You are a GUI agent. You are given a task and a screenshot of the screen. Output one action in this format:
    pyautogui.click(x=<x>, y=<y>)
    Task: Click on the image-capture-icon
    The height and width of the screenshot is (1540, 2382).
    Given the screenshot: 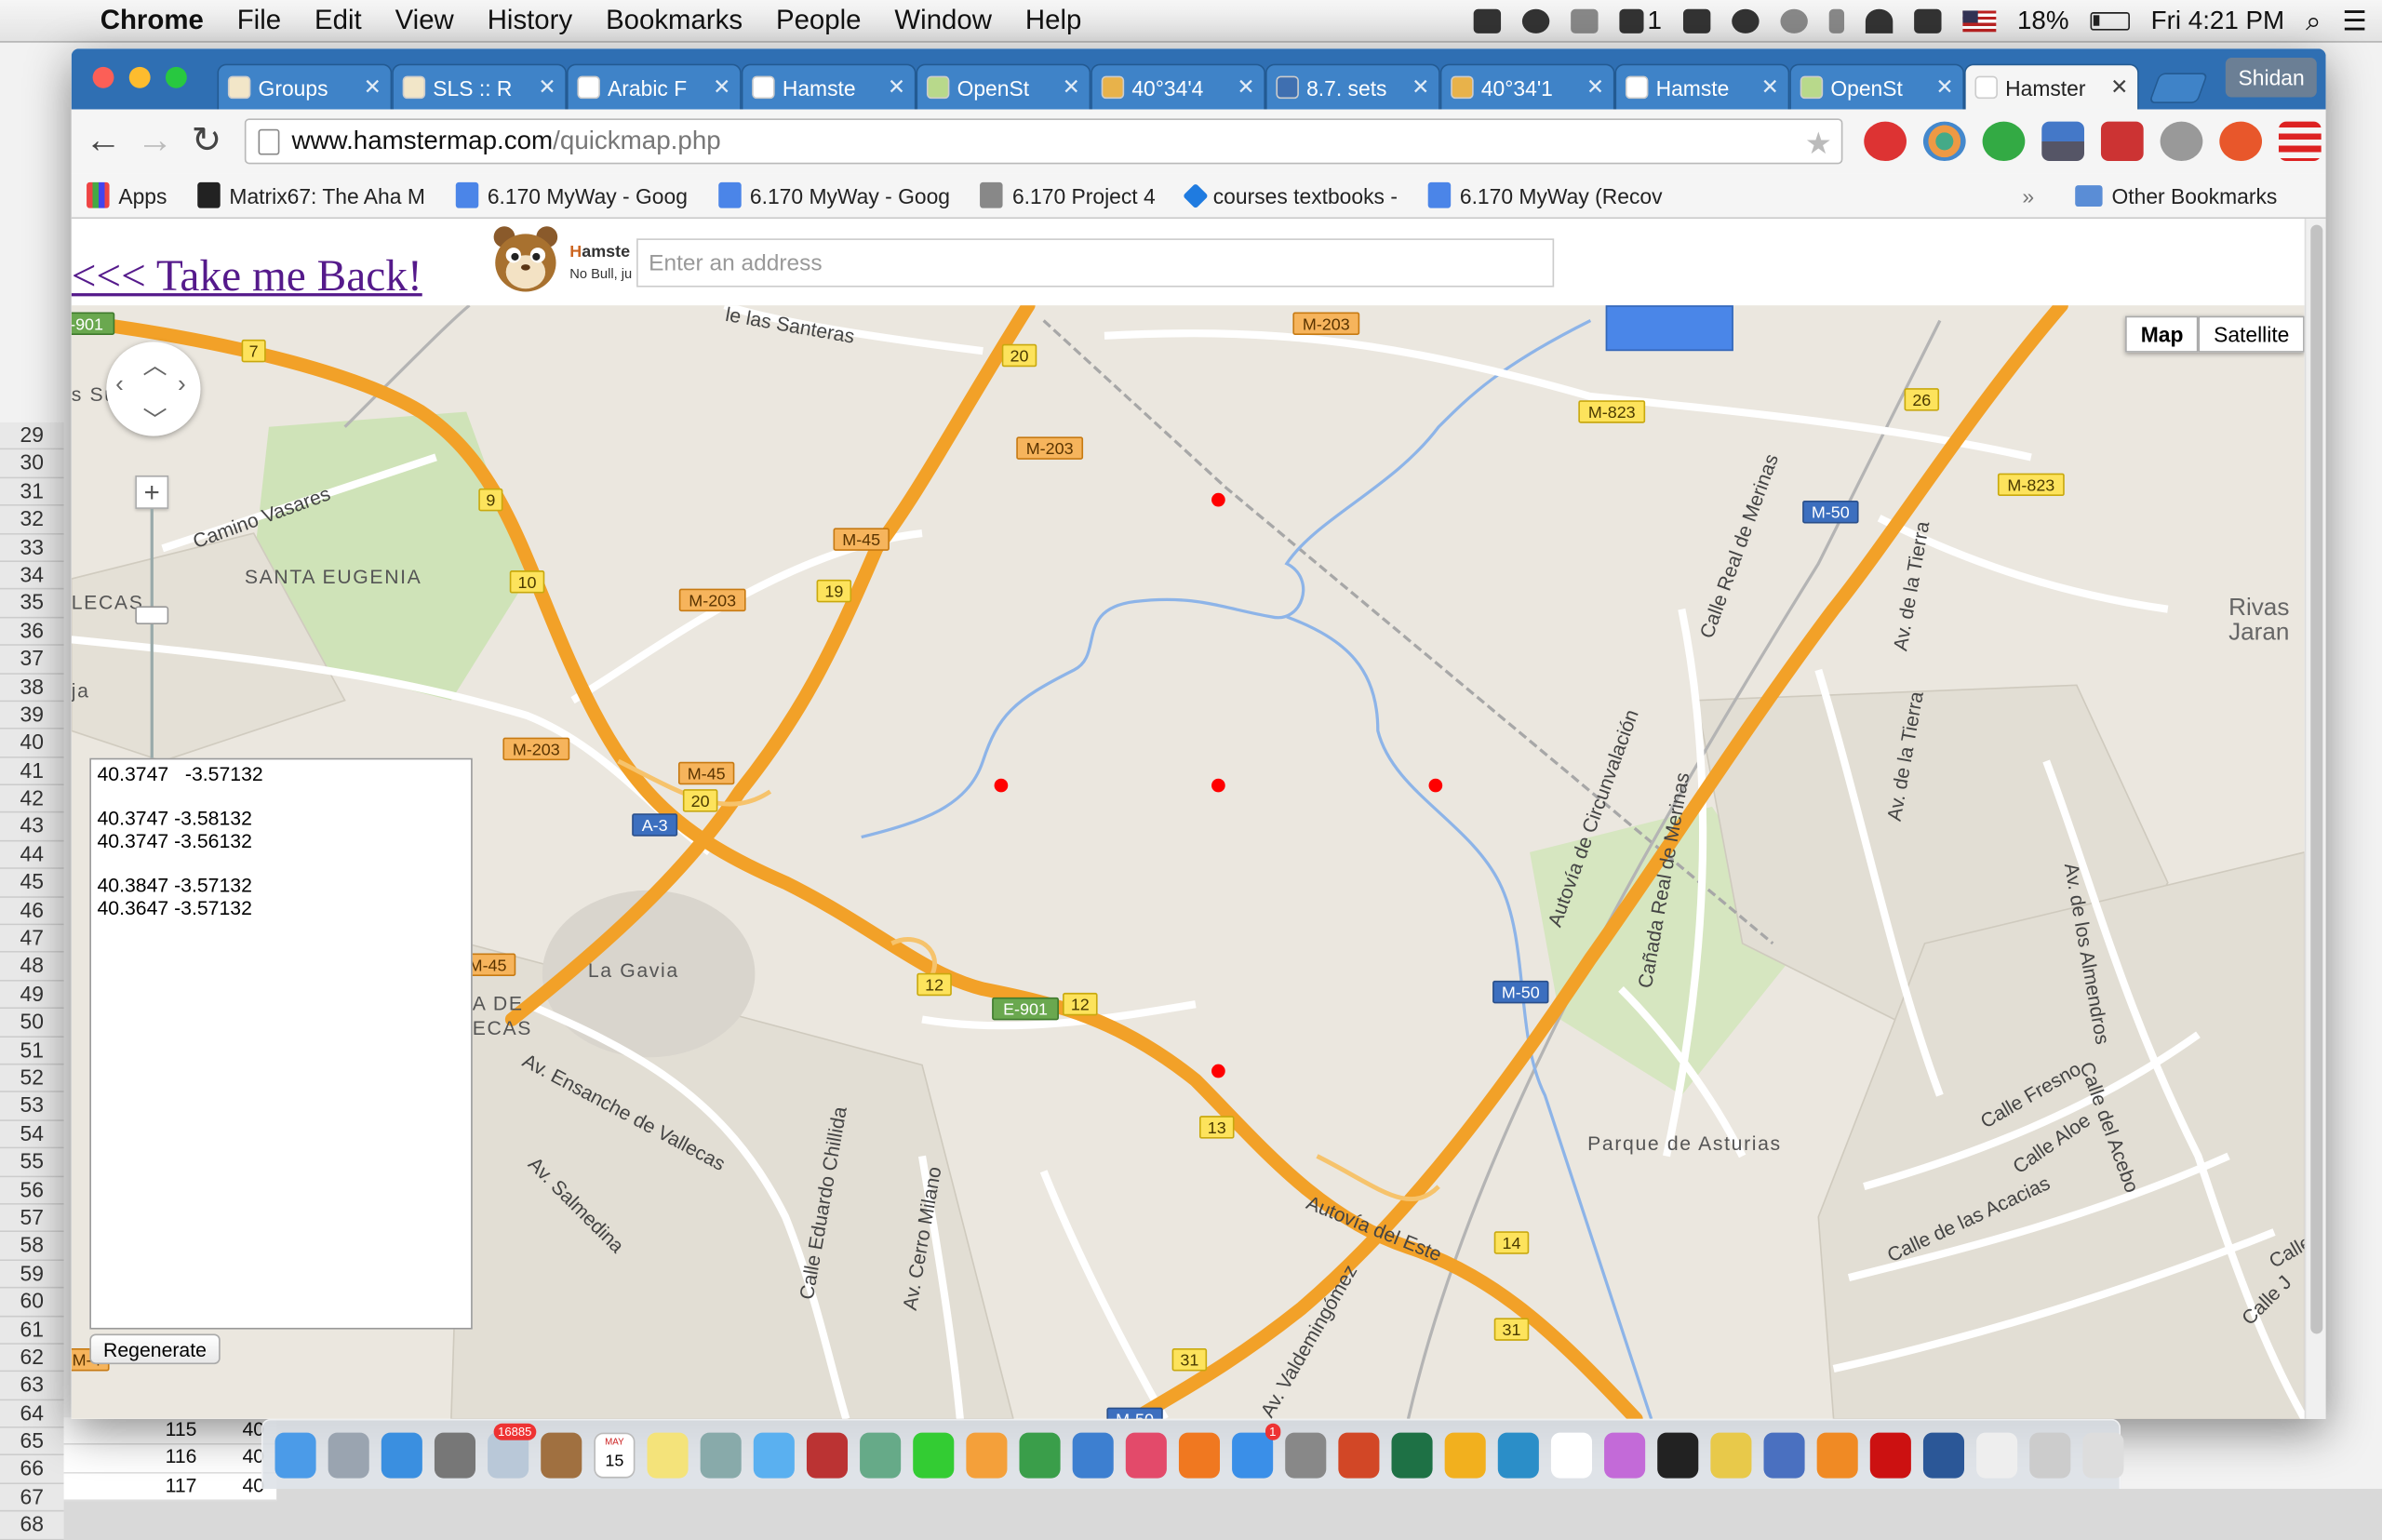 What is the action you would take?
    pyautogui.click(x=881, y=1454)
    